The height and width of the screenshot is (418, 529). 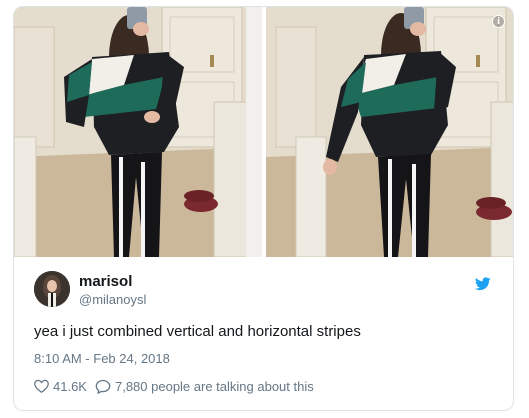 I want to click on like-button: 41.6K, so click(x=60, y=386).